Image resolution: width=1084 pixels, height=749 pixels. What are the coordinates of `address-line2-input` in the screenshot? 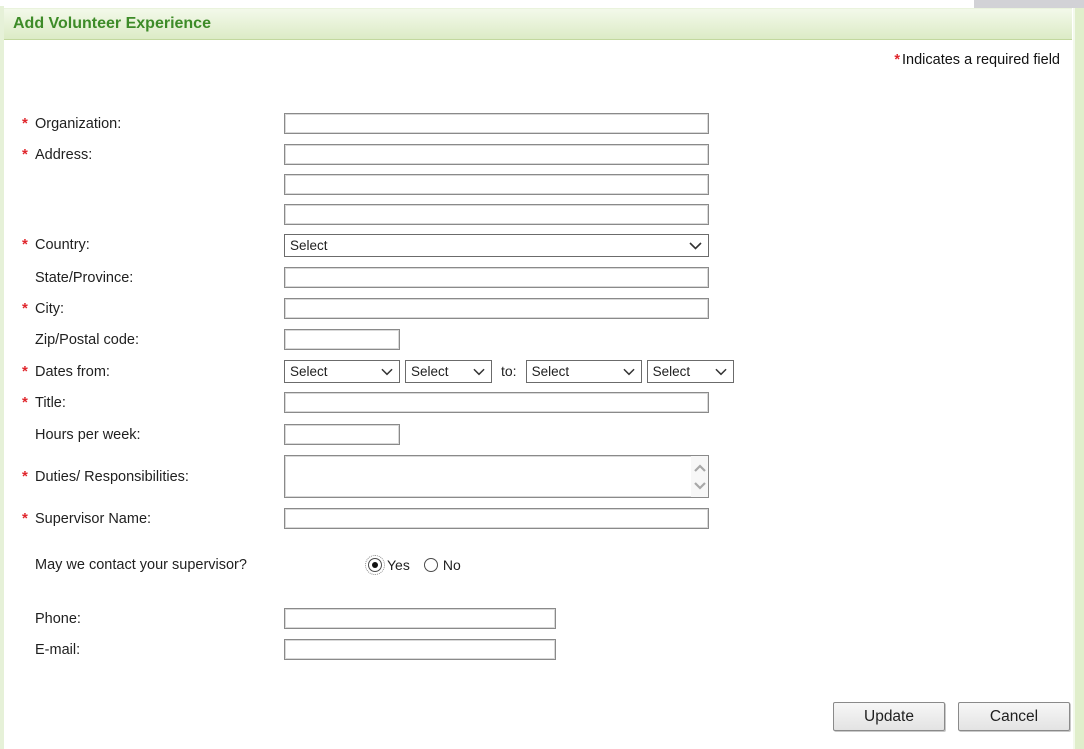 It's located at (496, 184).